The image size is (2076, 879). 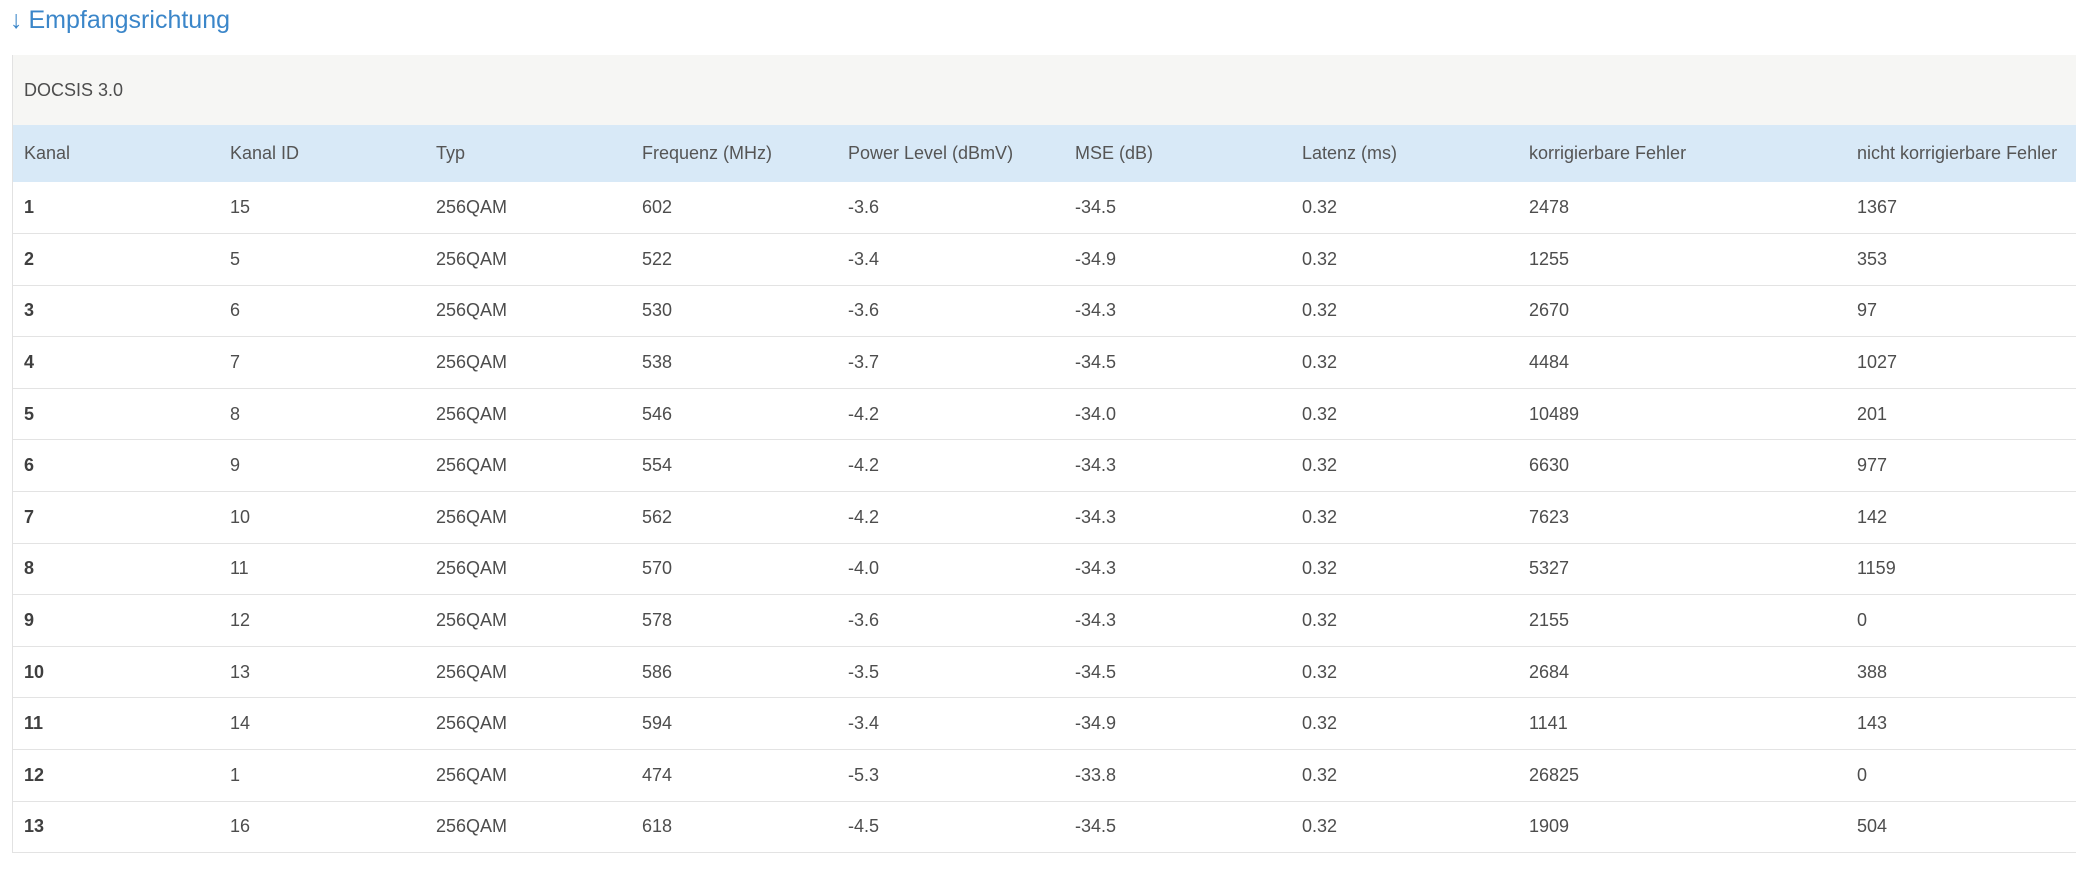 I want to click on cell-kanal-id: 16, so click(x=240, y=826).